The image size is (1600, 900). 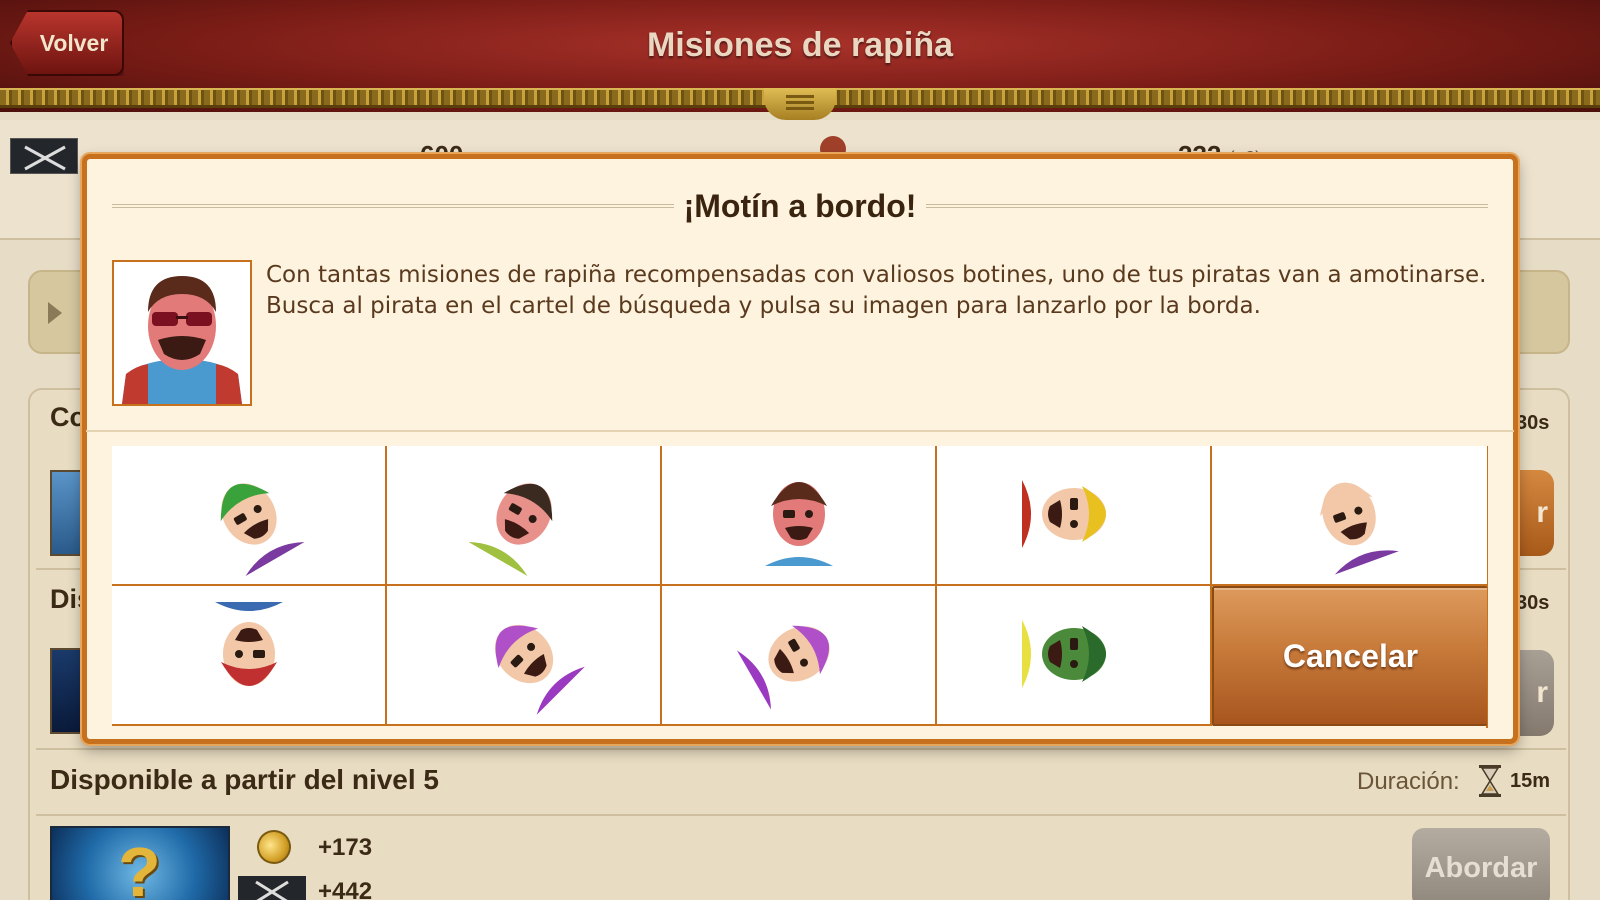 What do you see at coordinates (800, 431) in the screenshot?
I see `dialog-separator` at bounding box center [800, 431].